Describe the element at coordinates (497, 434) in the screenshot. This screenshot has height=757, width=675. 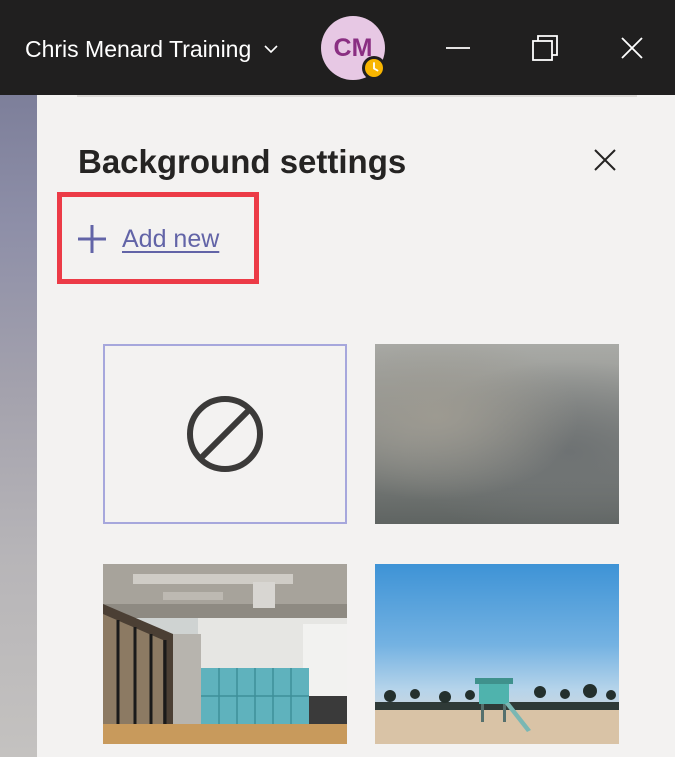
I see `background-tile-blur` at that location.